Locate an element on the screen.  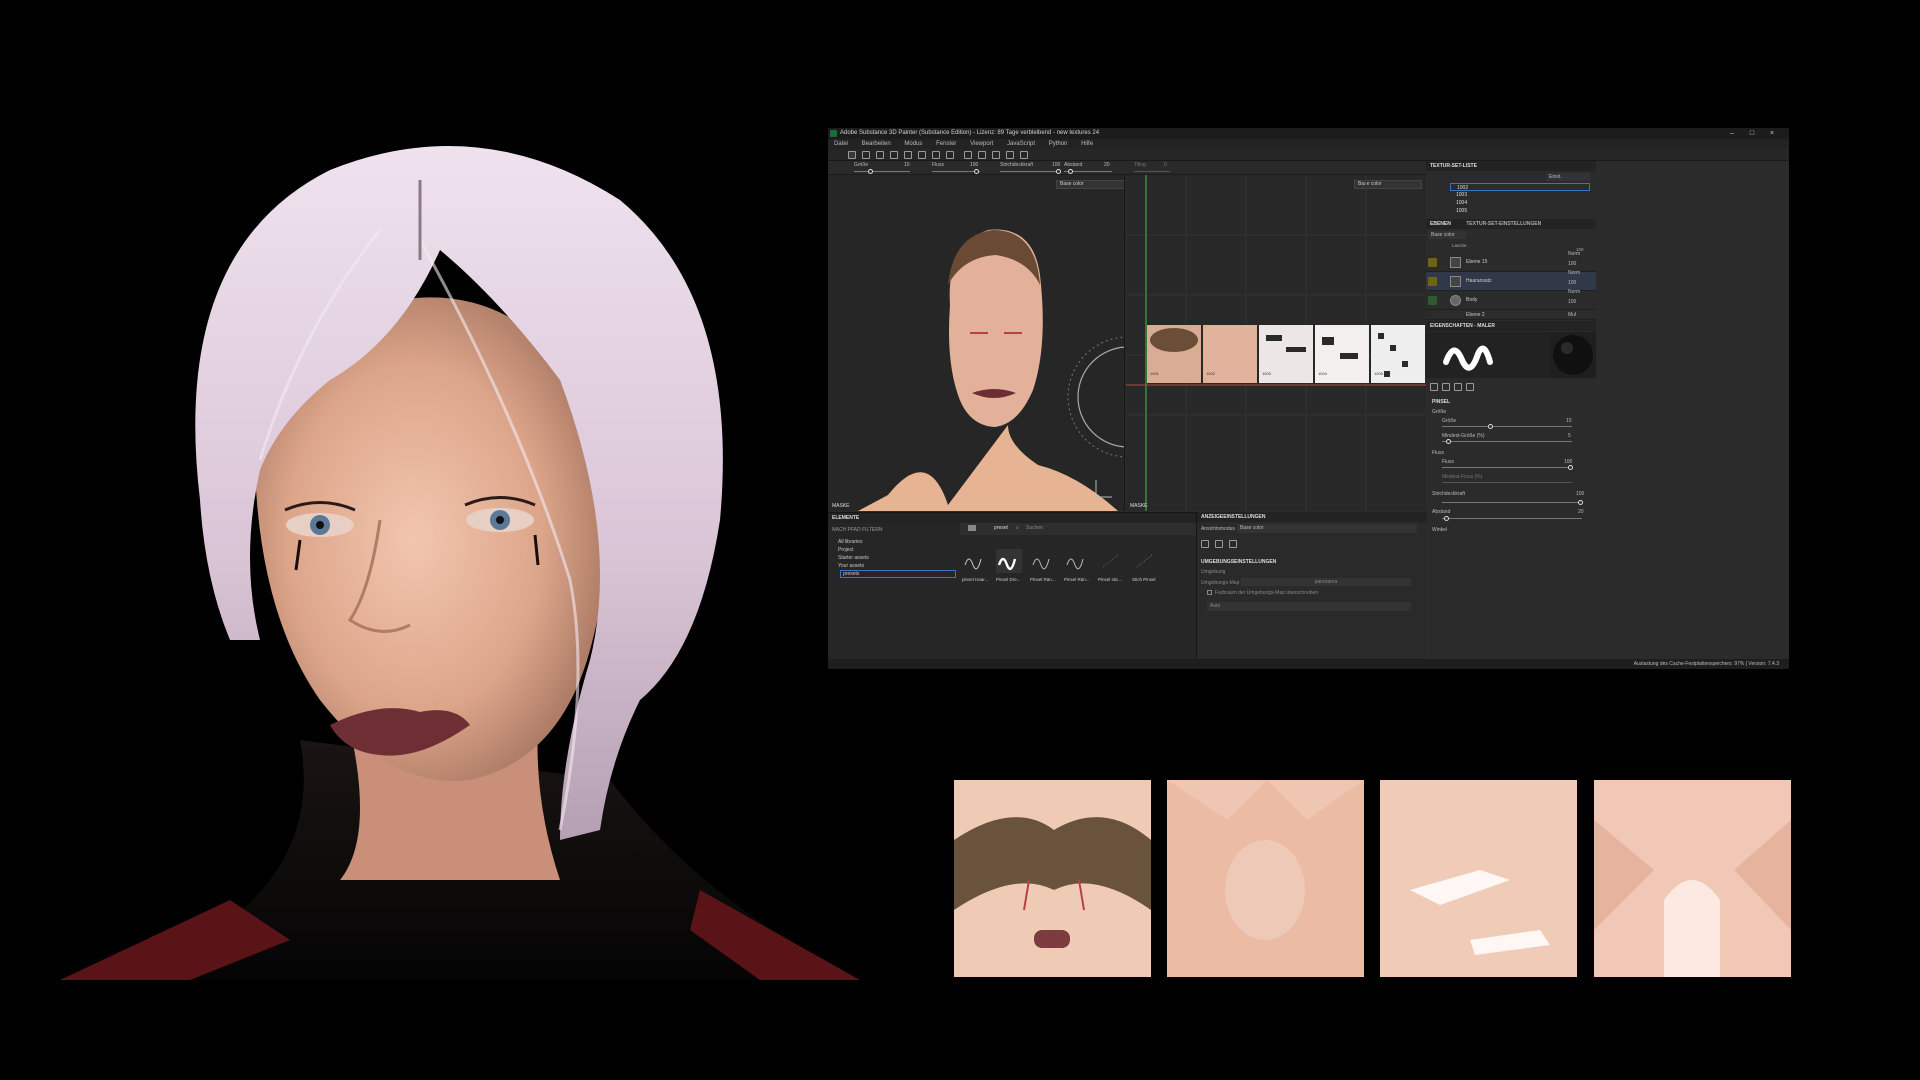
spacing-value: 20 is located at coordinates (1581, 512).